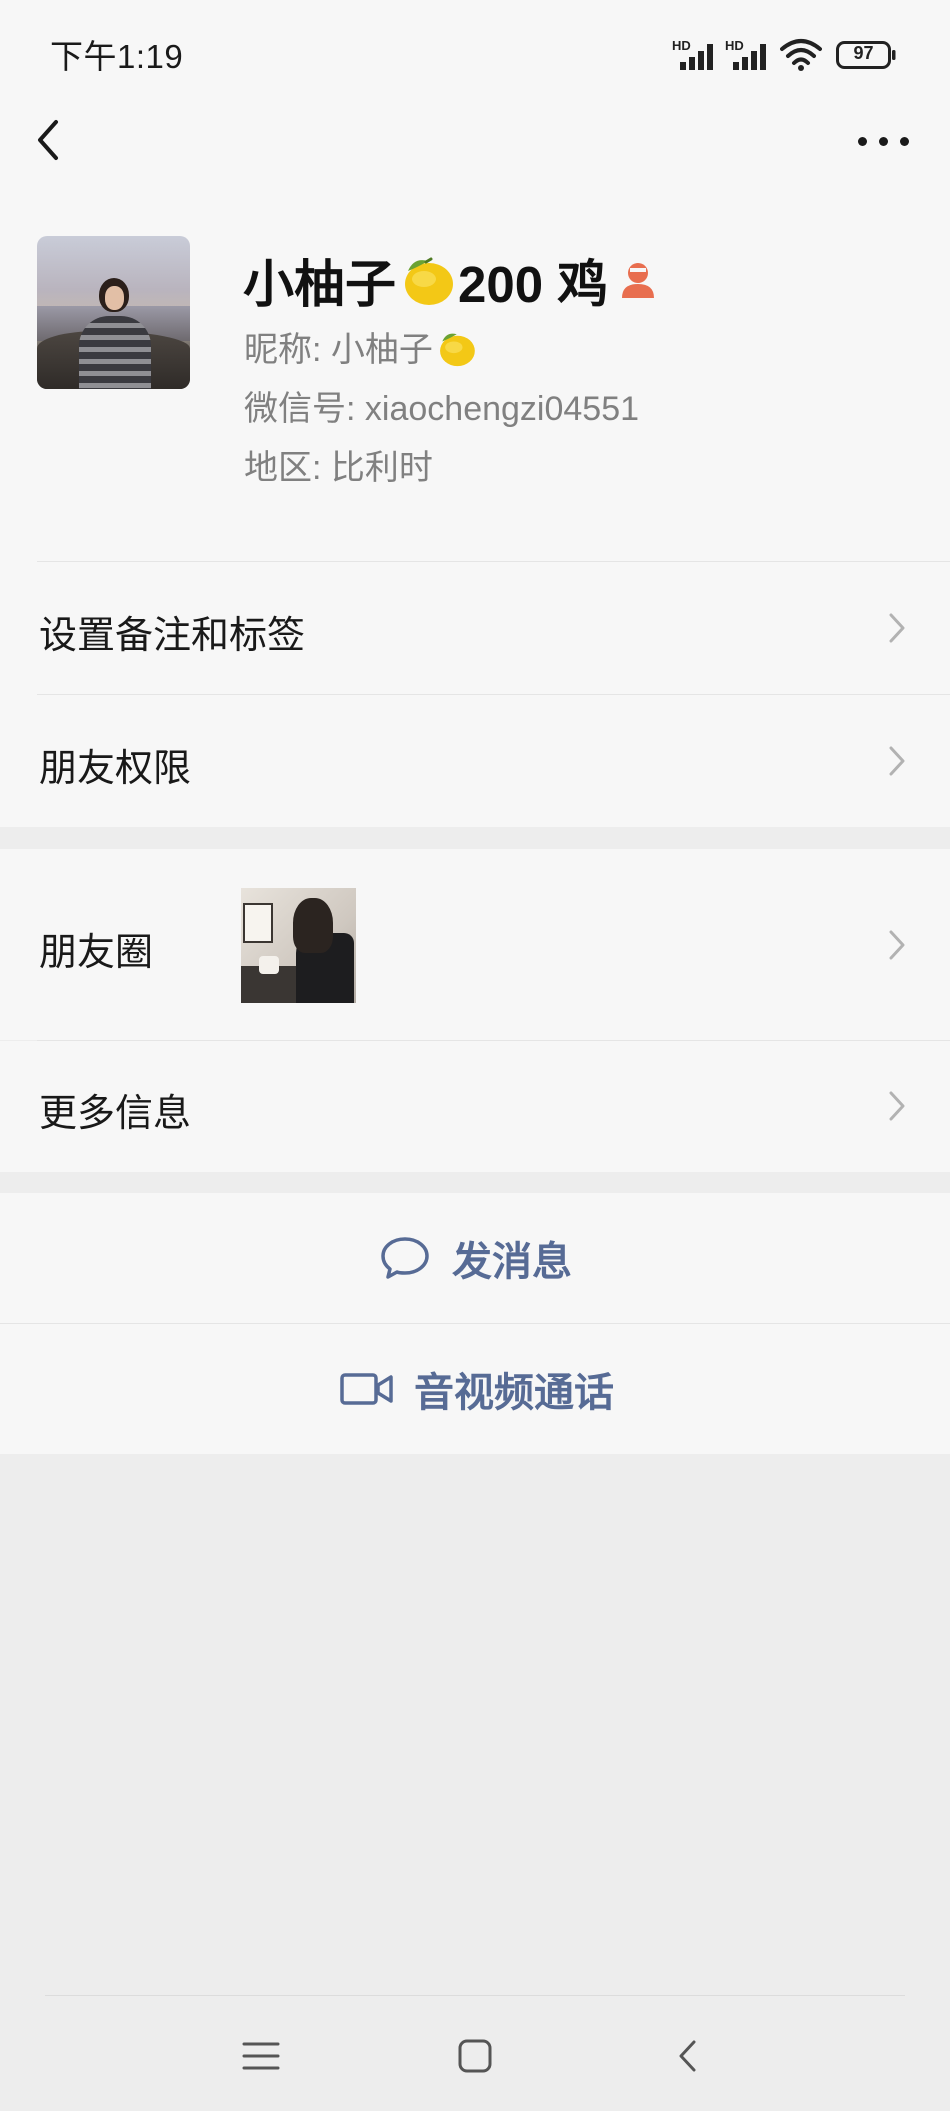  Describe the element at coordinates (381, 468) in the screenshot. I see `region-value: 比利时` at that location.